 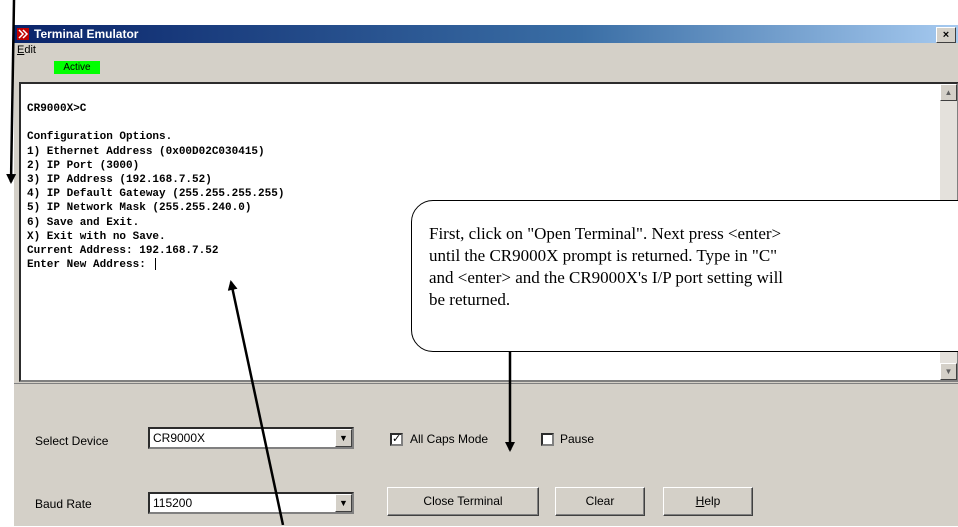 I want to click on close-terminal-button: Close Terminal, so click(x=463, y=501).